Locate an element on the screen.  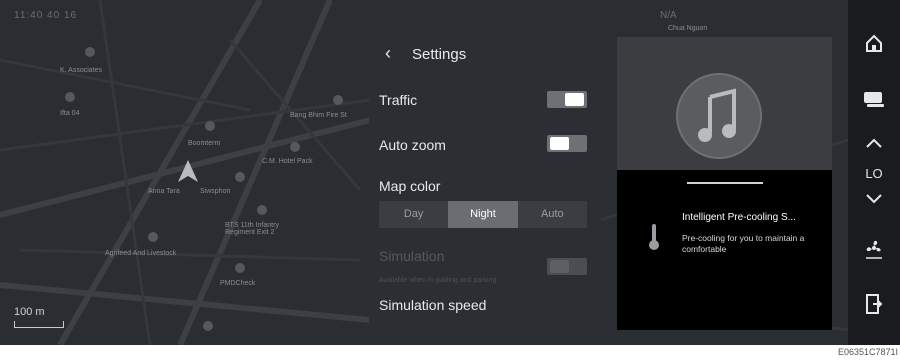
poi-label: Siwsphon is located at coordinates (215, 191).